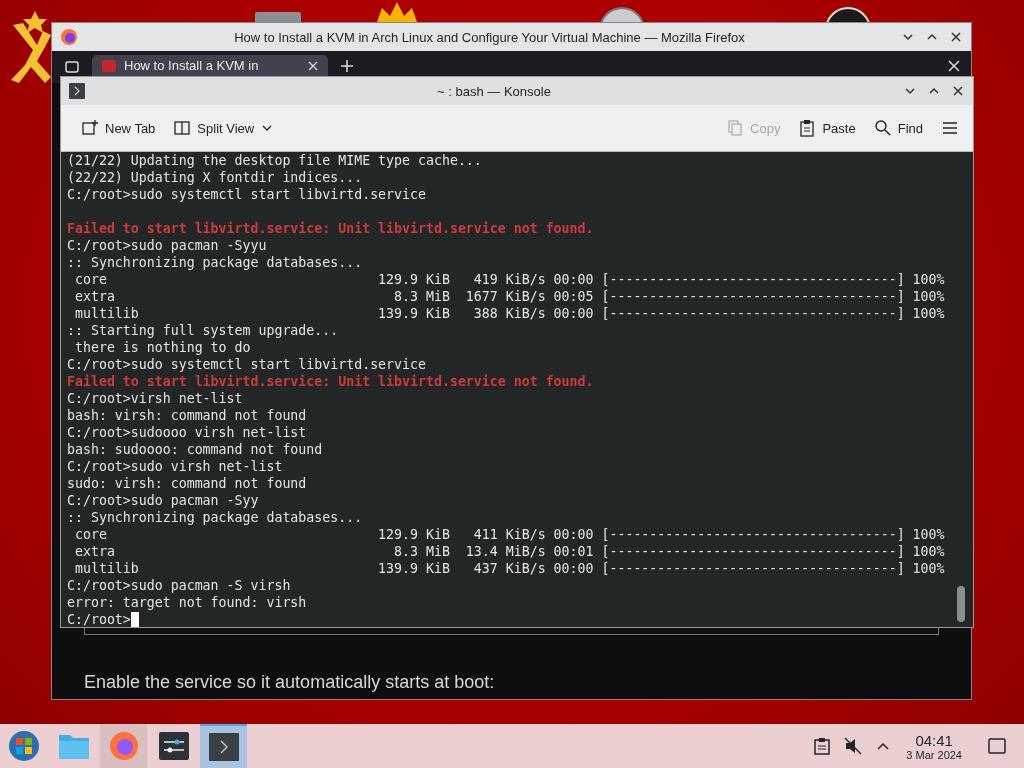 The height and width of the screenshot is (768, 1024). I want to click on terminal-line: bash: virsh: command not found, so click(187, 415).